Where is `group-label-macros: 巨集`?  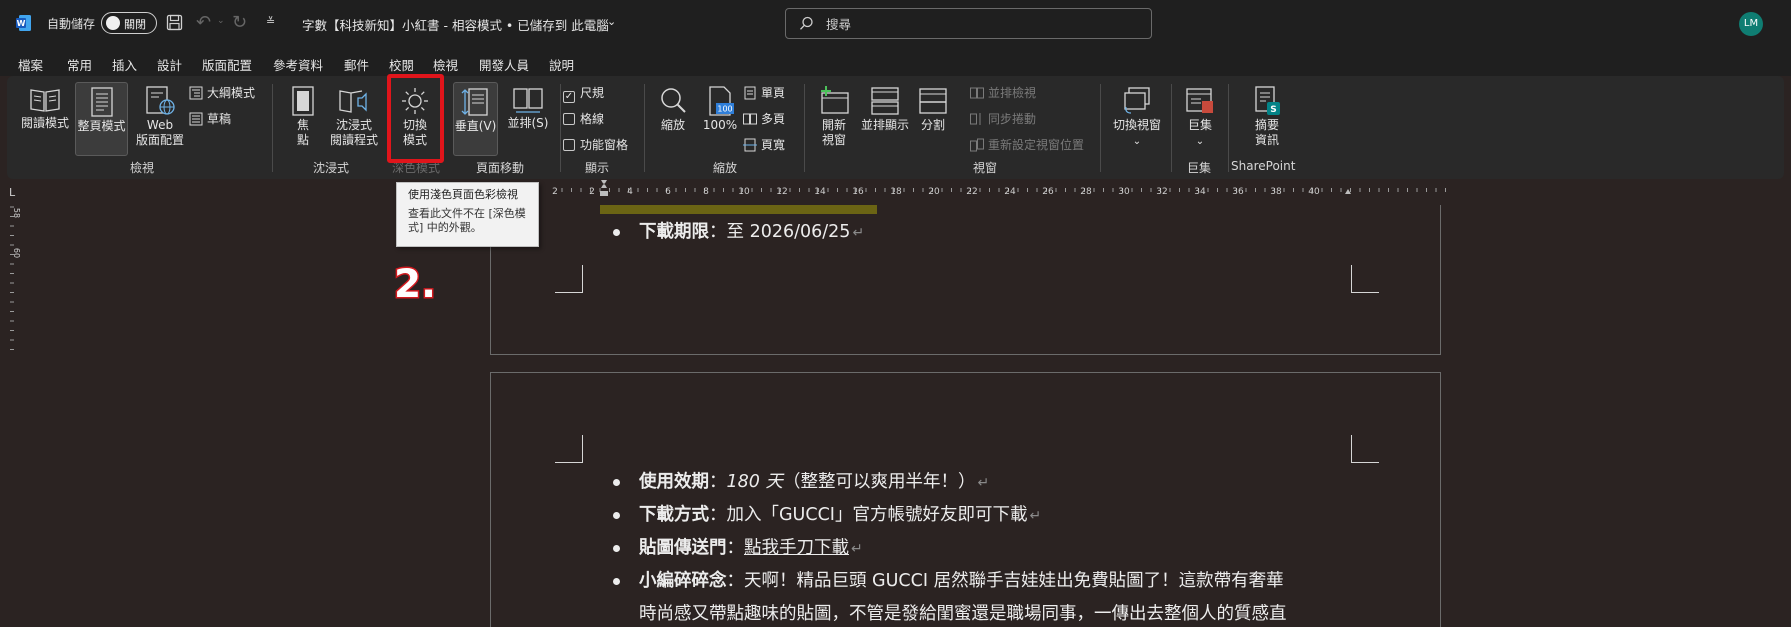 group-label-macros: 巨集 is located at coordinates (1199, 168).